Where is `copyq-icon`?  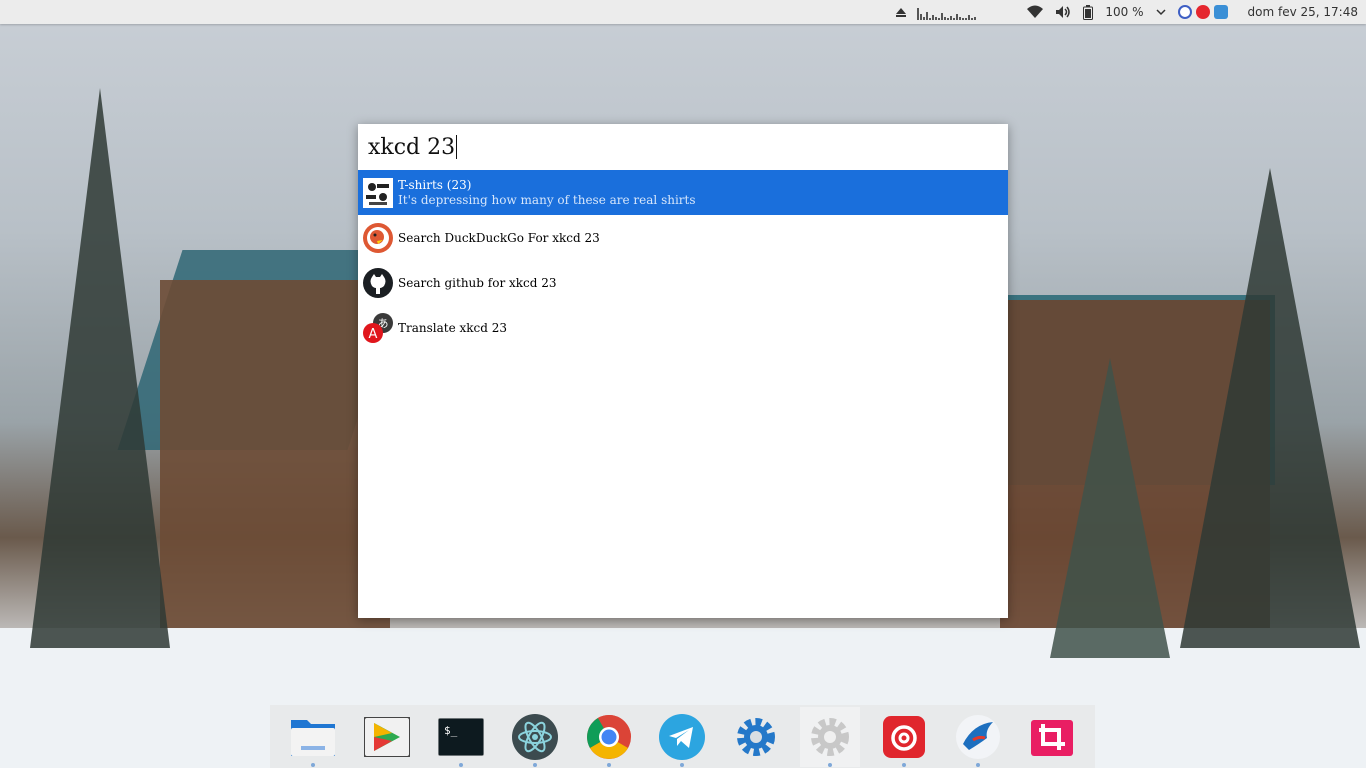
copyq-icon is located at coordinates (1184, 12).